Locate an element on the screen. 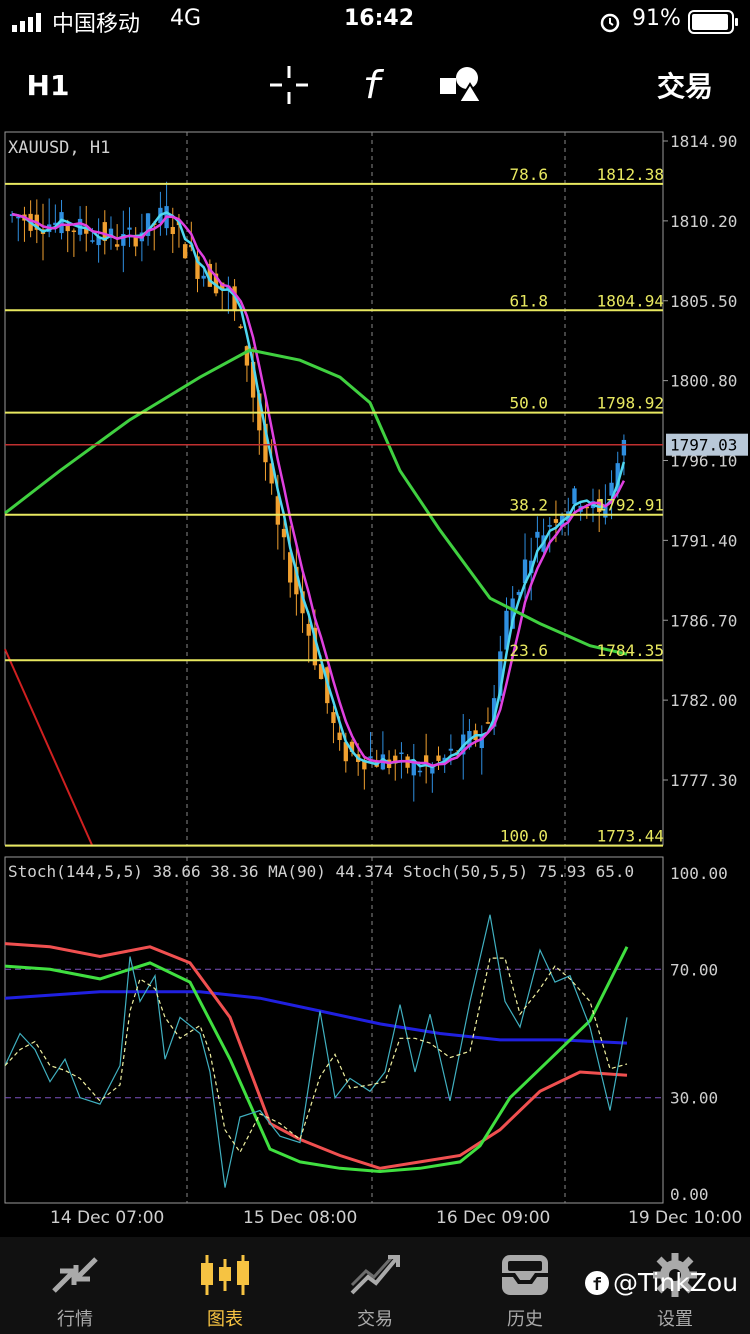  battery-icon is located at coordinates (713, 22).